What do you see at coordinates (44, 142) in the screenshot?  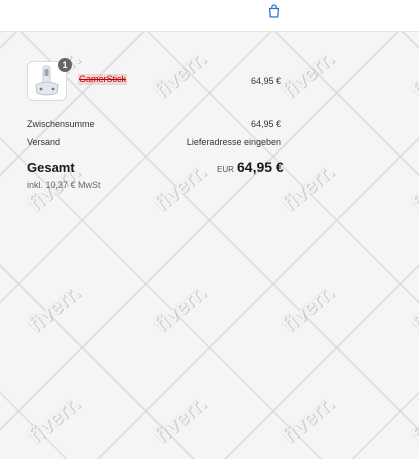 I see `shipping-label: Versand` at bounding box center [44, 142].